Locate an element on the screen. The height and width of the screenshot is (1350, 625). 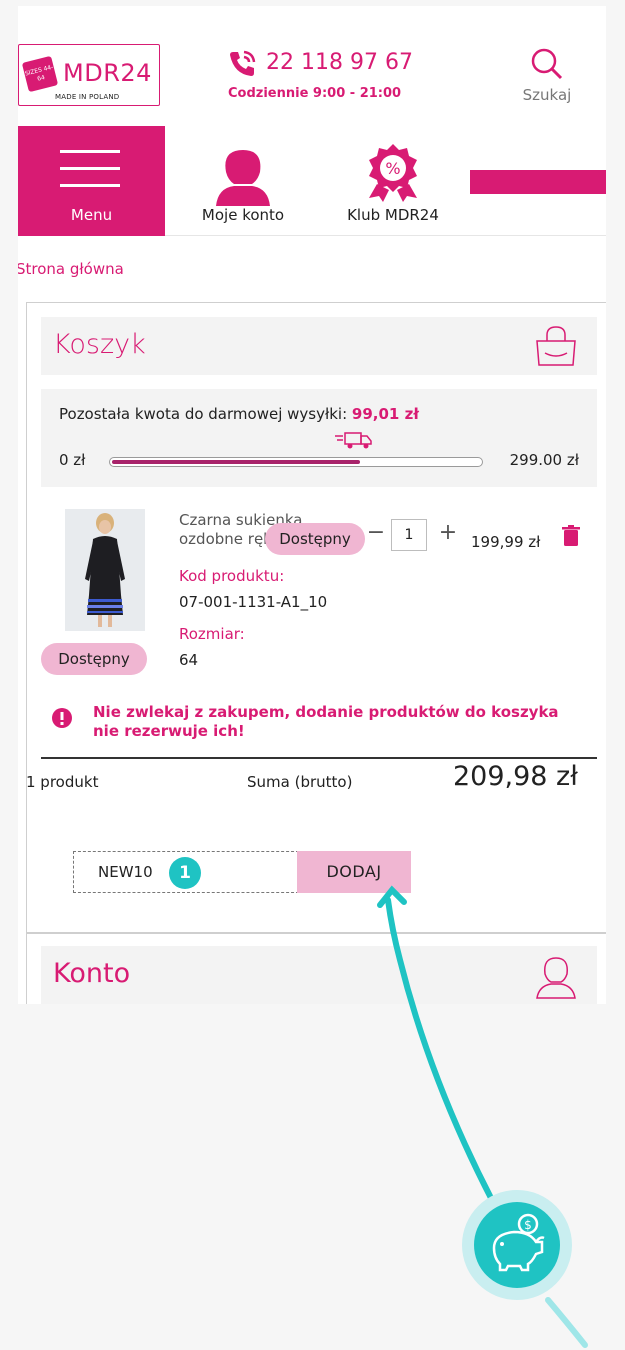
annotation-arrow is located at coordinates (482, 1116).